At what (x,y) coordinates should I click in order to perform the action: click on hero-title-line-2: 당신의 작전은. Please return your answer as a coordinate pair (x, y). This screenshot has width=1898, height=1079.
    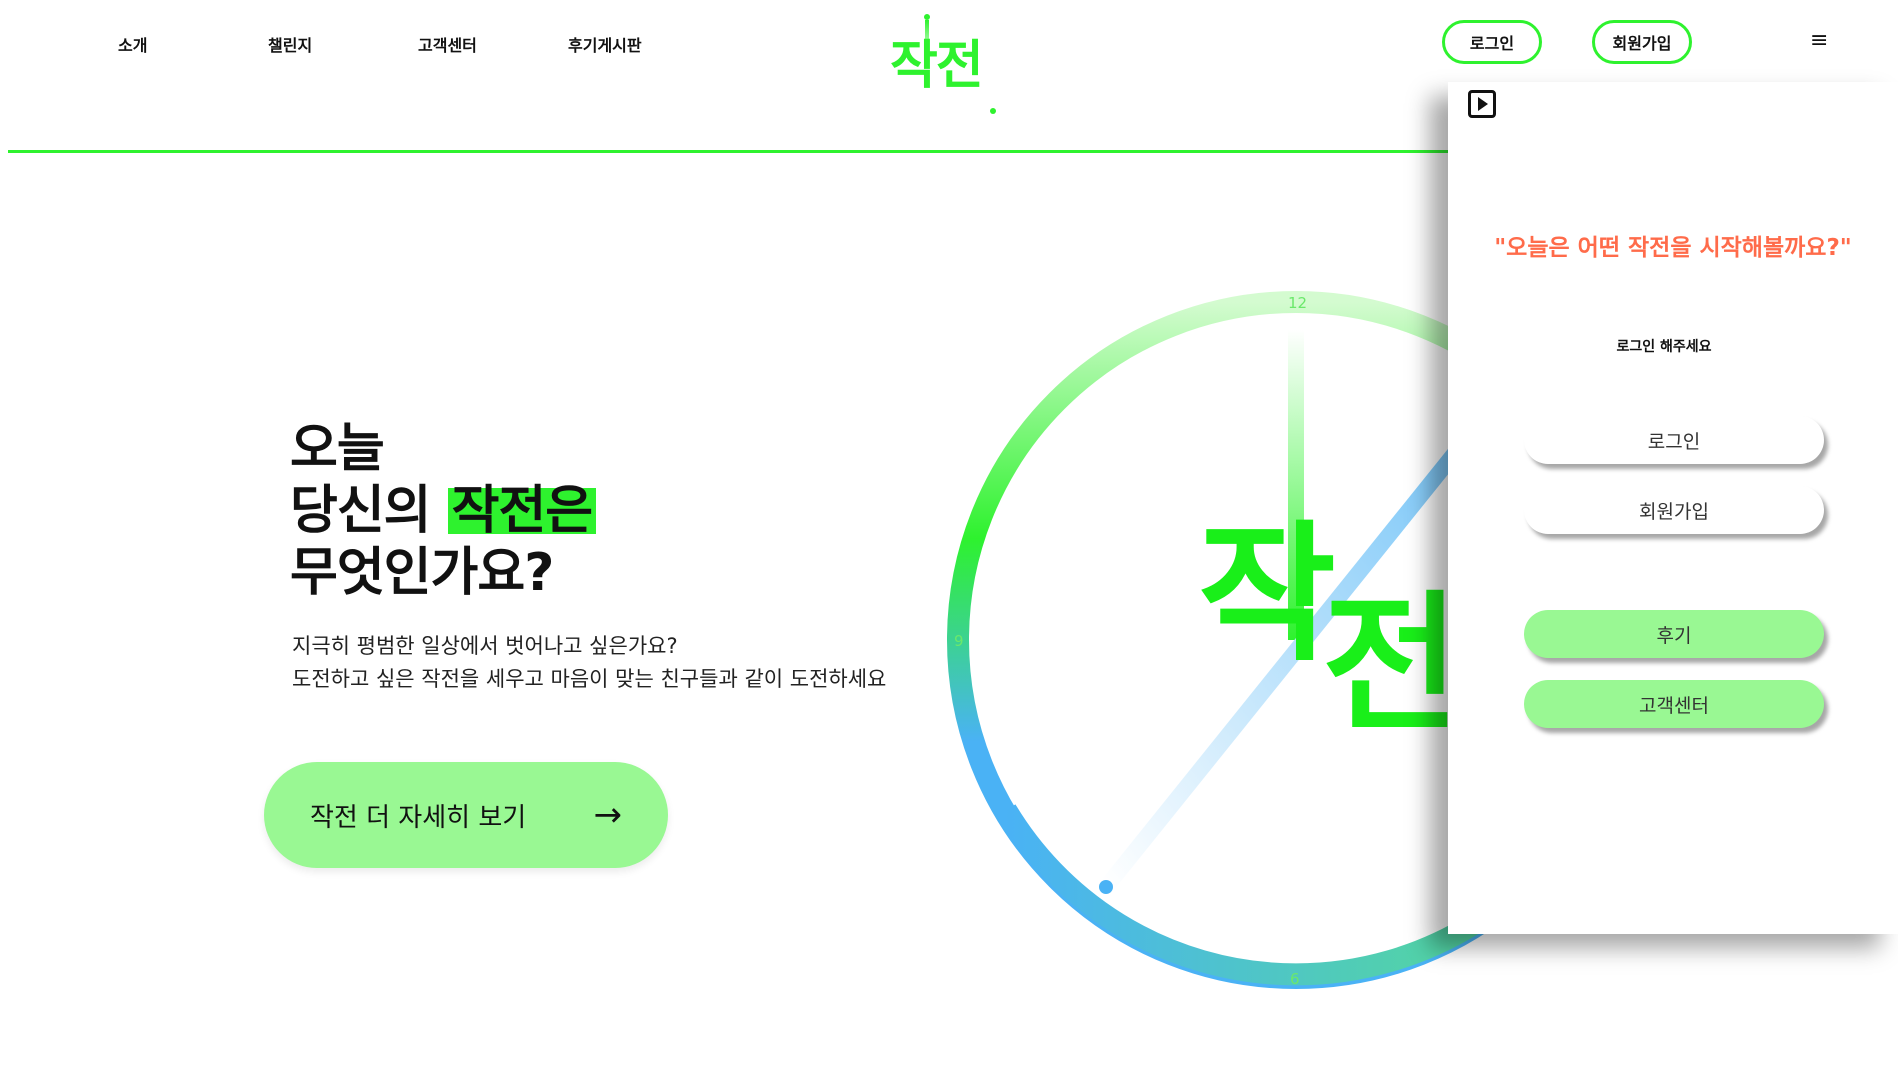
    Looking at the image, I should click on (443, 511).